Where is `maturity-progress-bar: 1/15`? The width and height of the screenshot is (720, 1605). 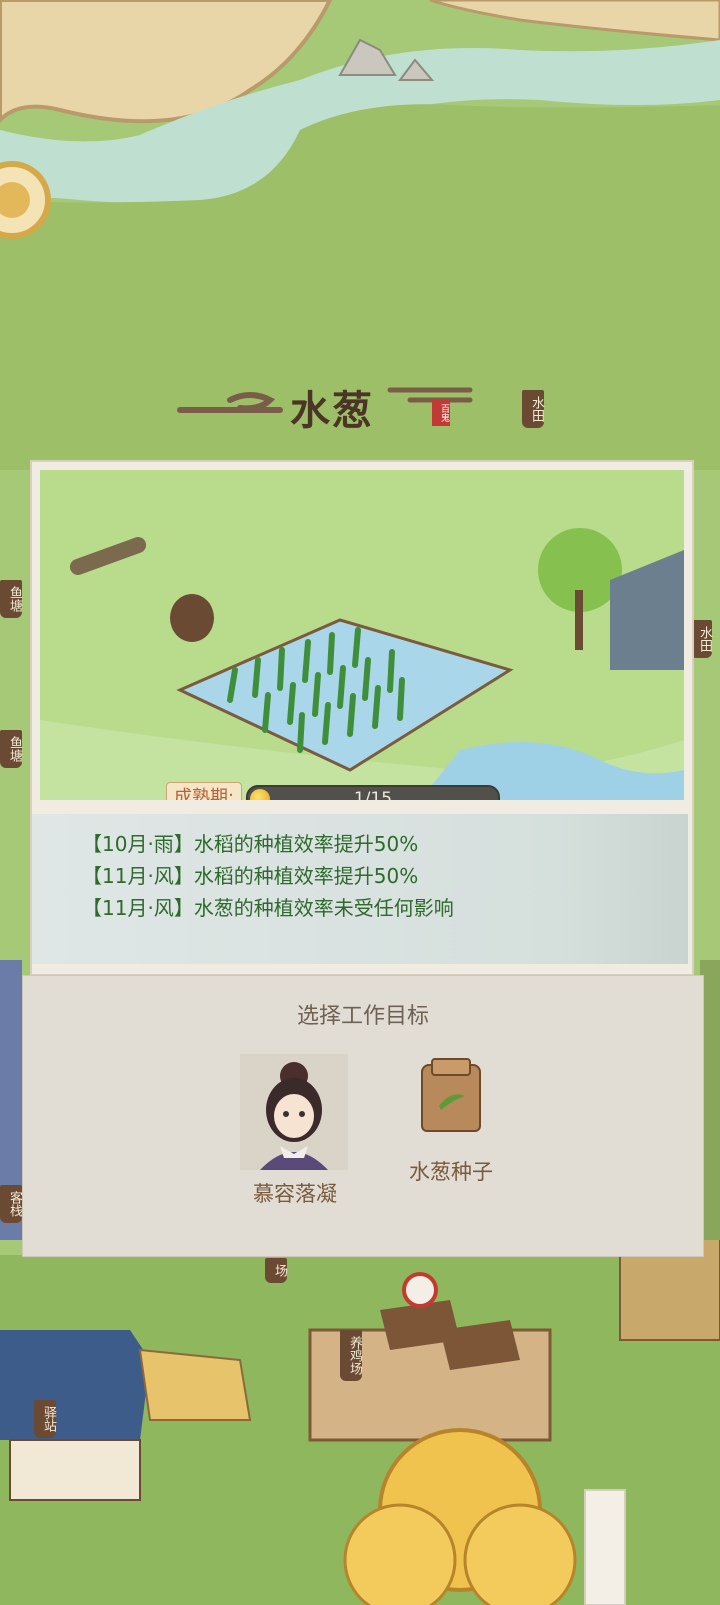
maturity-progress-bar: 1/15 is located at coordinates (373, 792).